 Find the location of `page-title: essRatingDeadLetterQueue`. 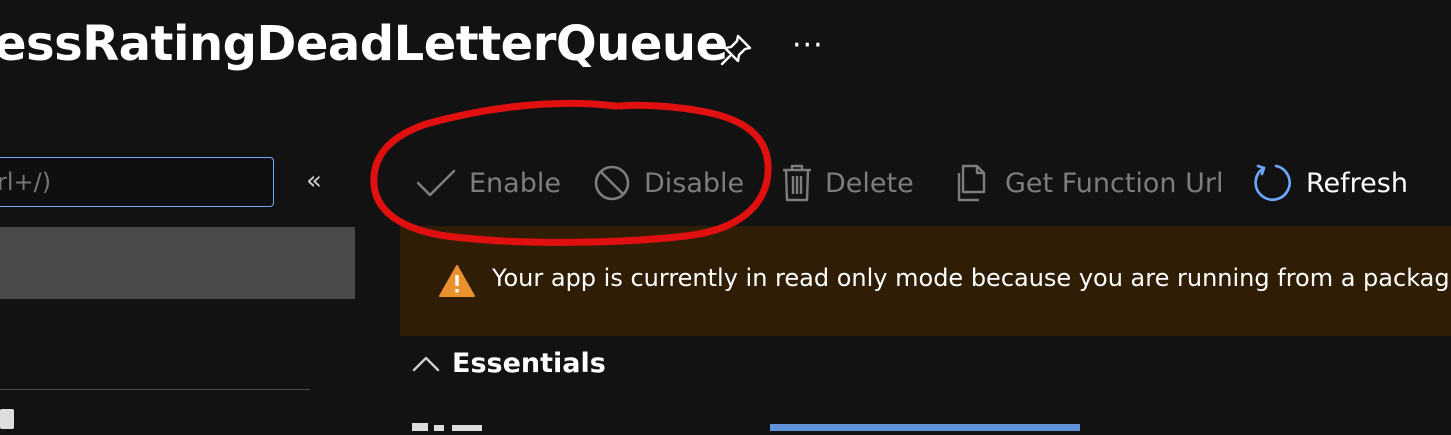

page-title: essRatingDeadLetterQueue is located at coordinates (364, 44).